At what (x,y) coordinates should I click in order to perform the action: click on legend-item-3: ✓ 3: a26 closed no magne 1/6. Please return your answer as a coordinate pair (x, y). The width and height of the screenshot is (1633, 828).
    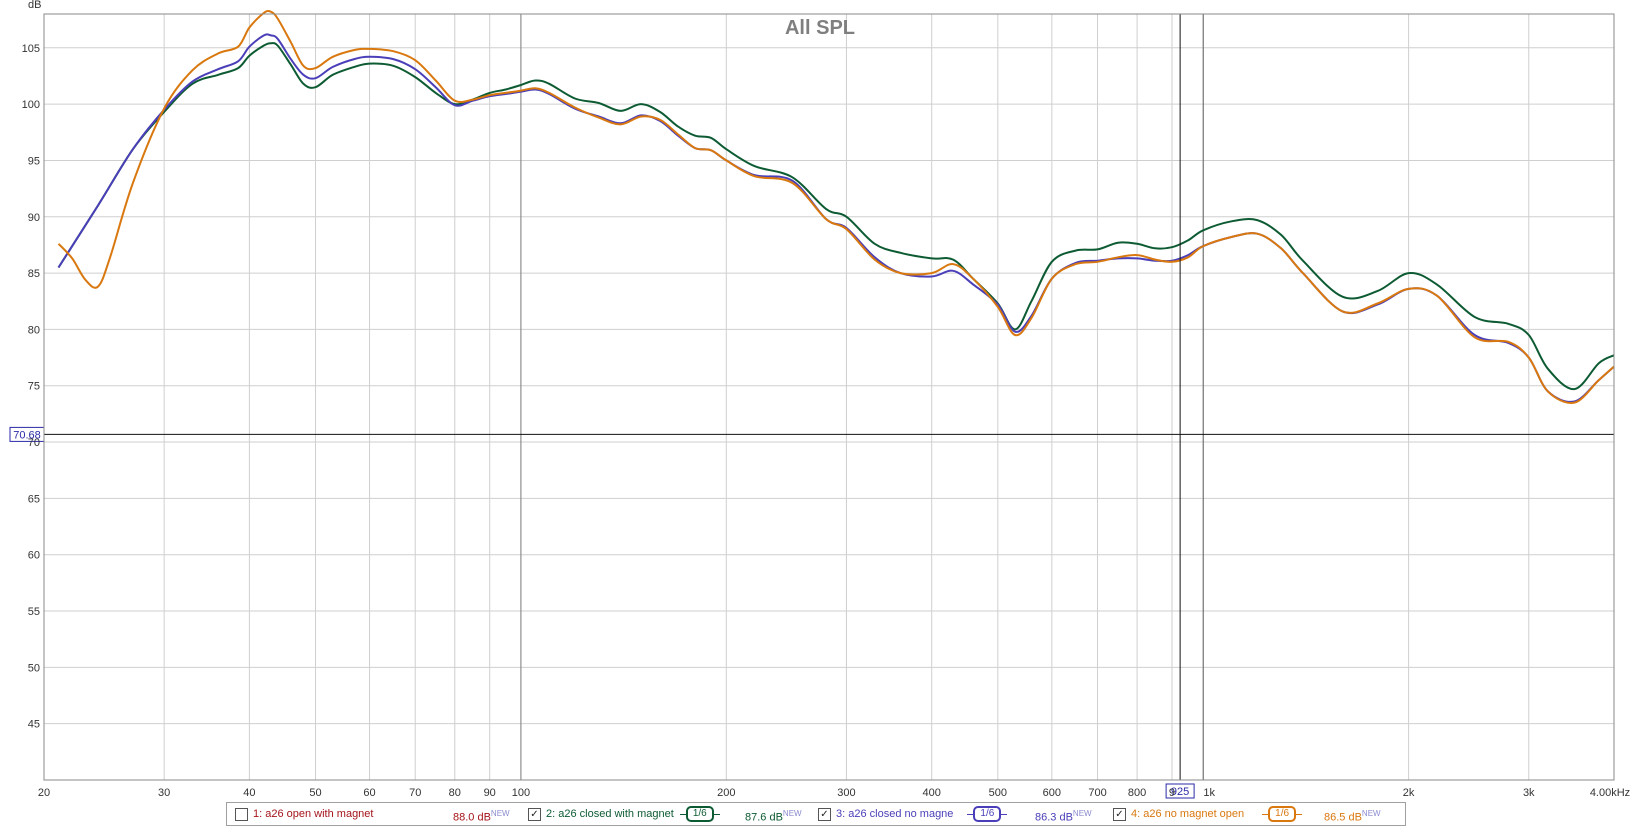
    Looking at the image, I should click on (913, 814).